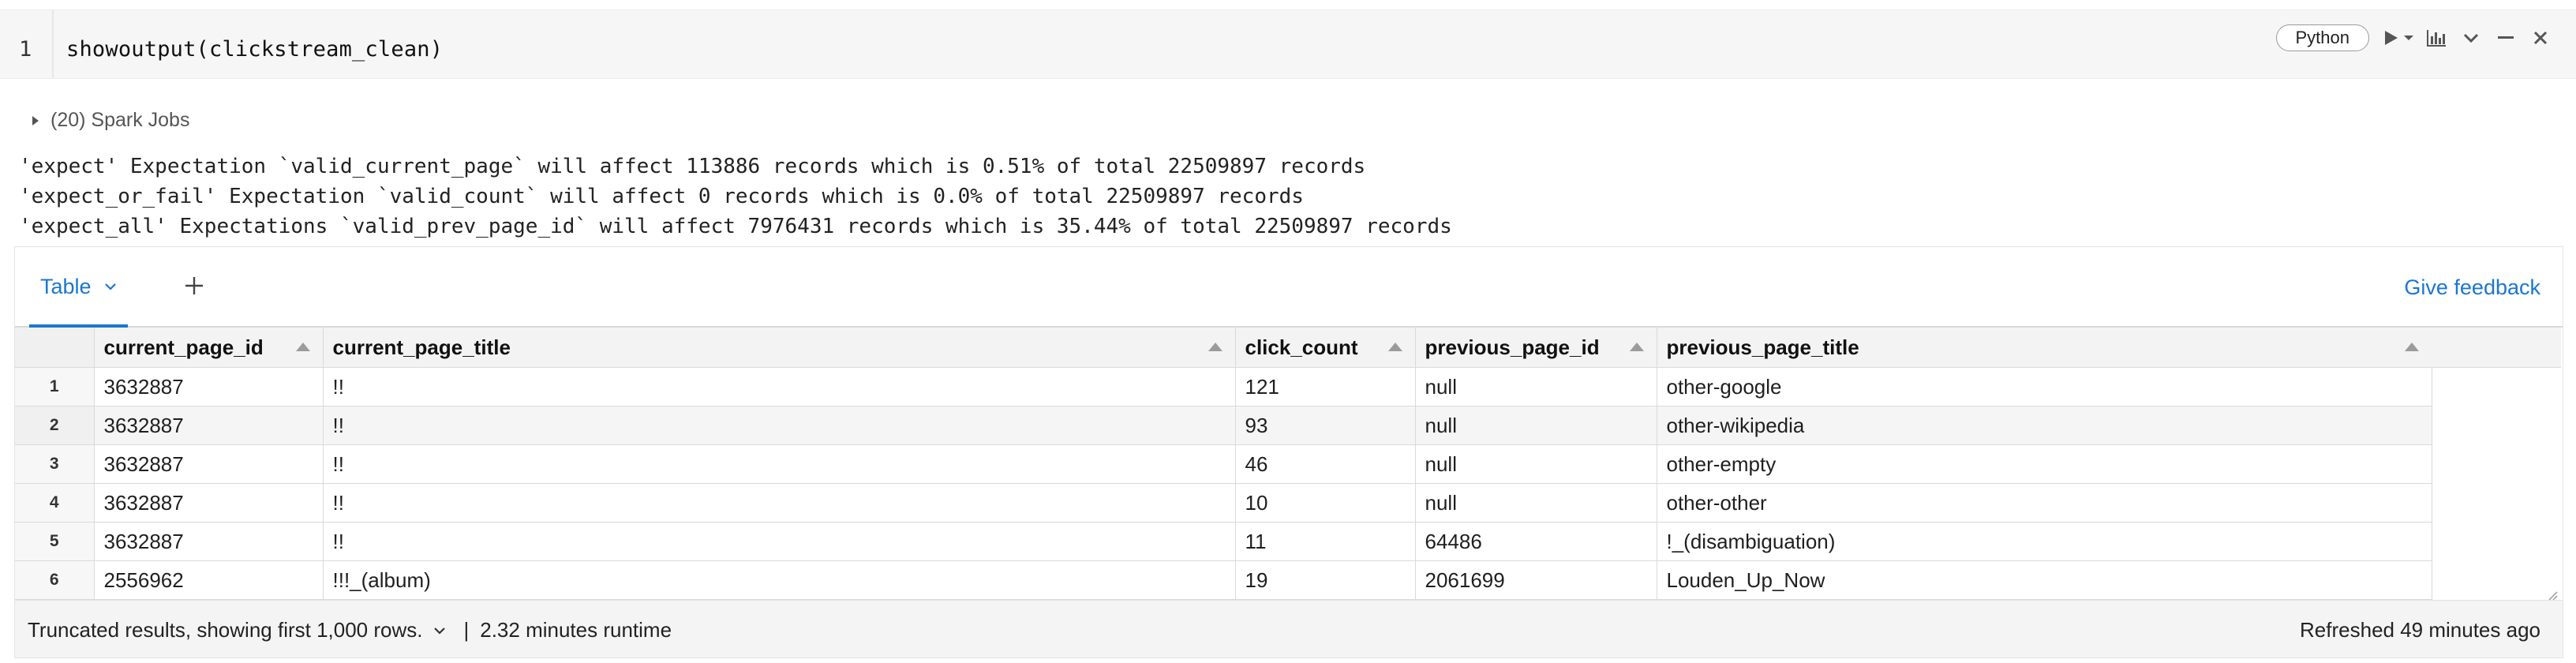 The width and height of the screenshot is (2576, 663). Describe the element at coordinates (55, 541) in the screenshot. I see `row-index: 5` at that location.